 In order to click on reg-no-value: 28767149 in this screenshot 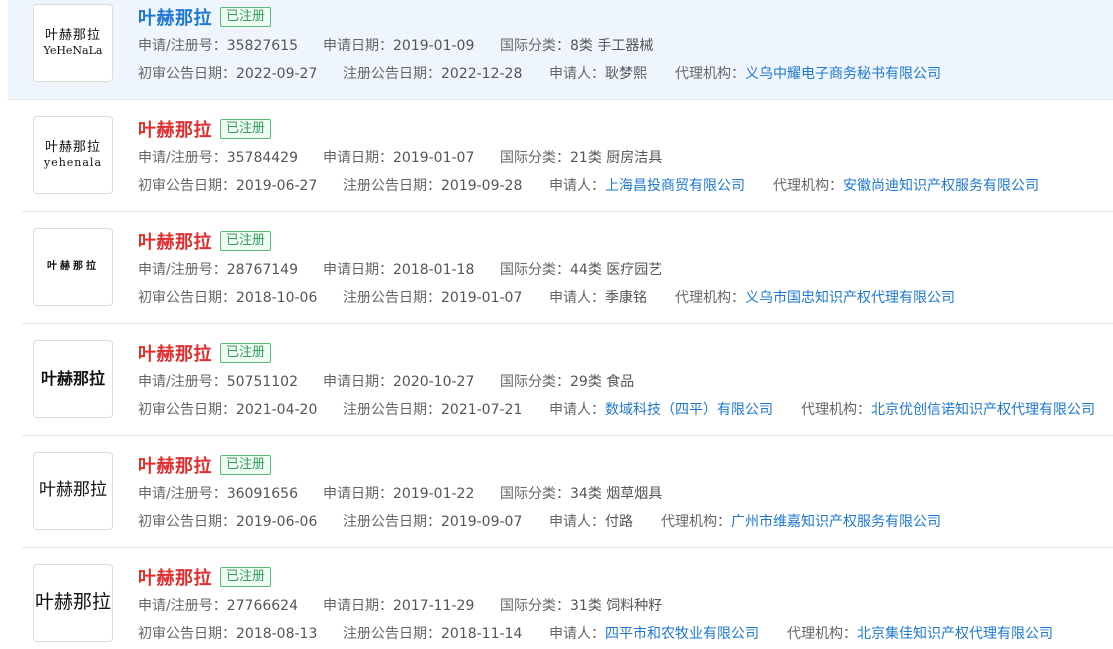, I will do `click(262, 270)`.